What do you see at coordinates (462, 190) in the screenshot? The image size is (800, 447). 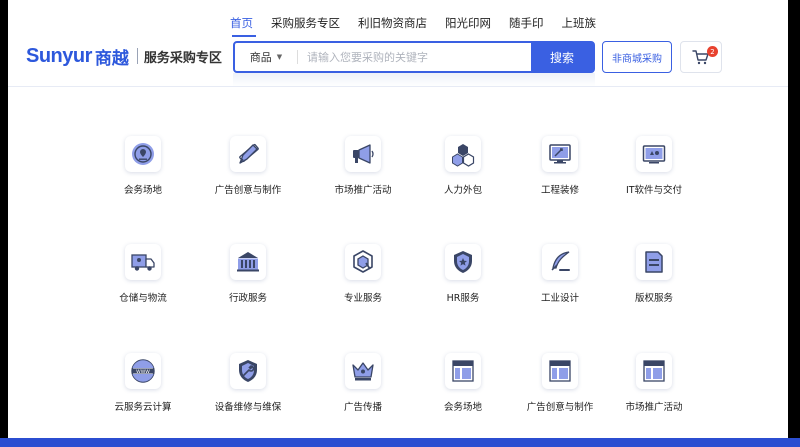 I see `category-label: 人力外包` at bounding box center [462, 190].